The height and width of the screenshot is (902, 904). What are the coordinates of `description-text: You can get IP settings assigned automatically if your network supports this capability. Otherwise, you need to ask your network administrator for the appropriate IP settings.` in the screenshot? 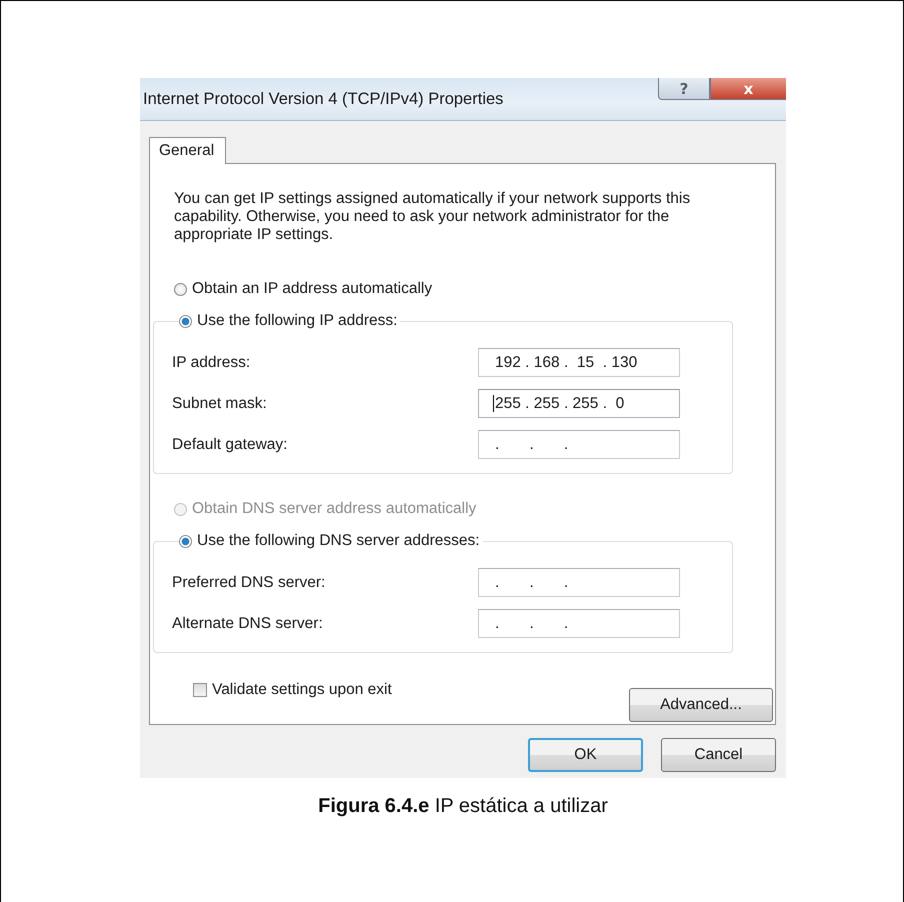 It's located at (433, 217).